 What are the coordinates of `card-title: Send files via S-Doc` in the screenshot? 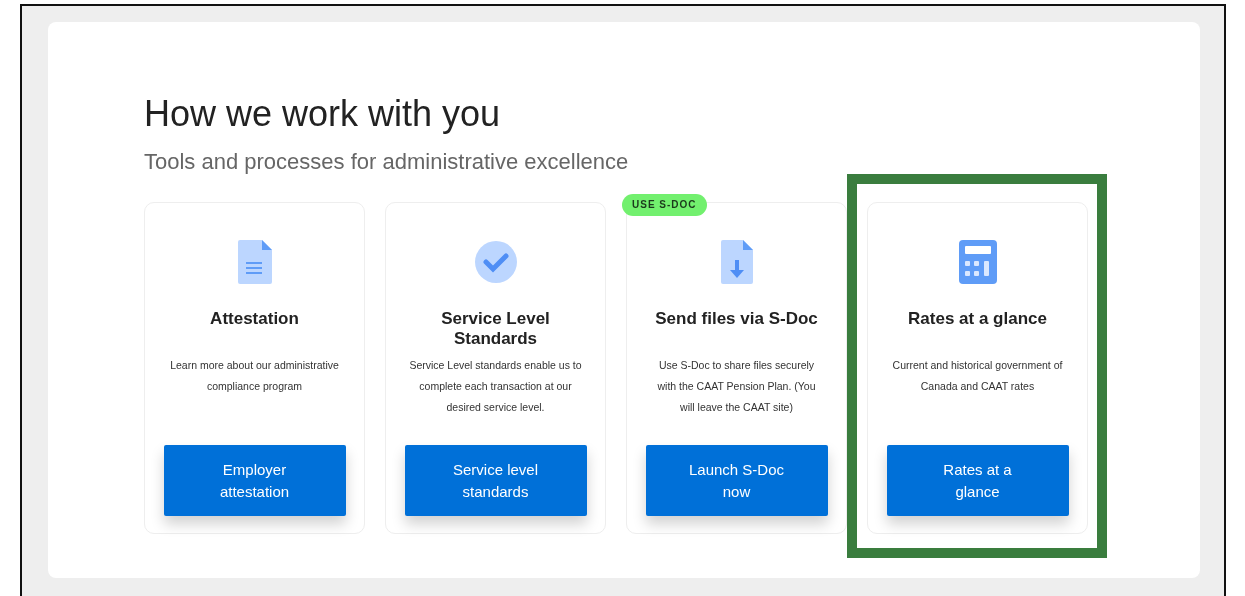 It's located at (736, 319).